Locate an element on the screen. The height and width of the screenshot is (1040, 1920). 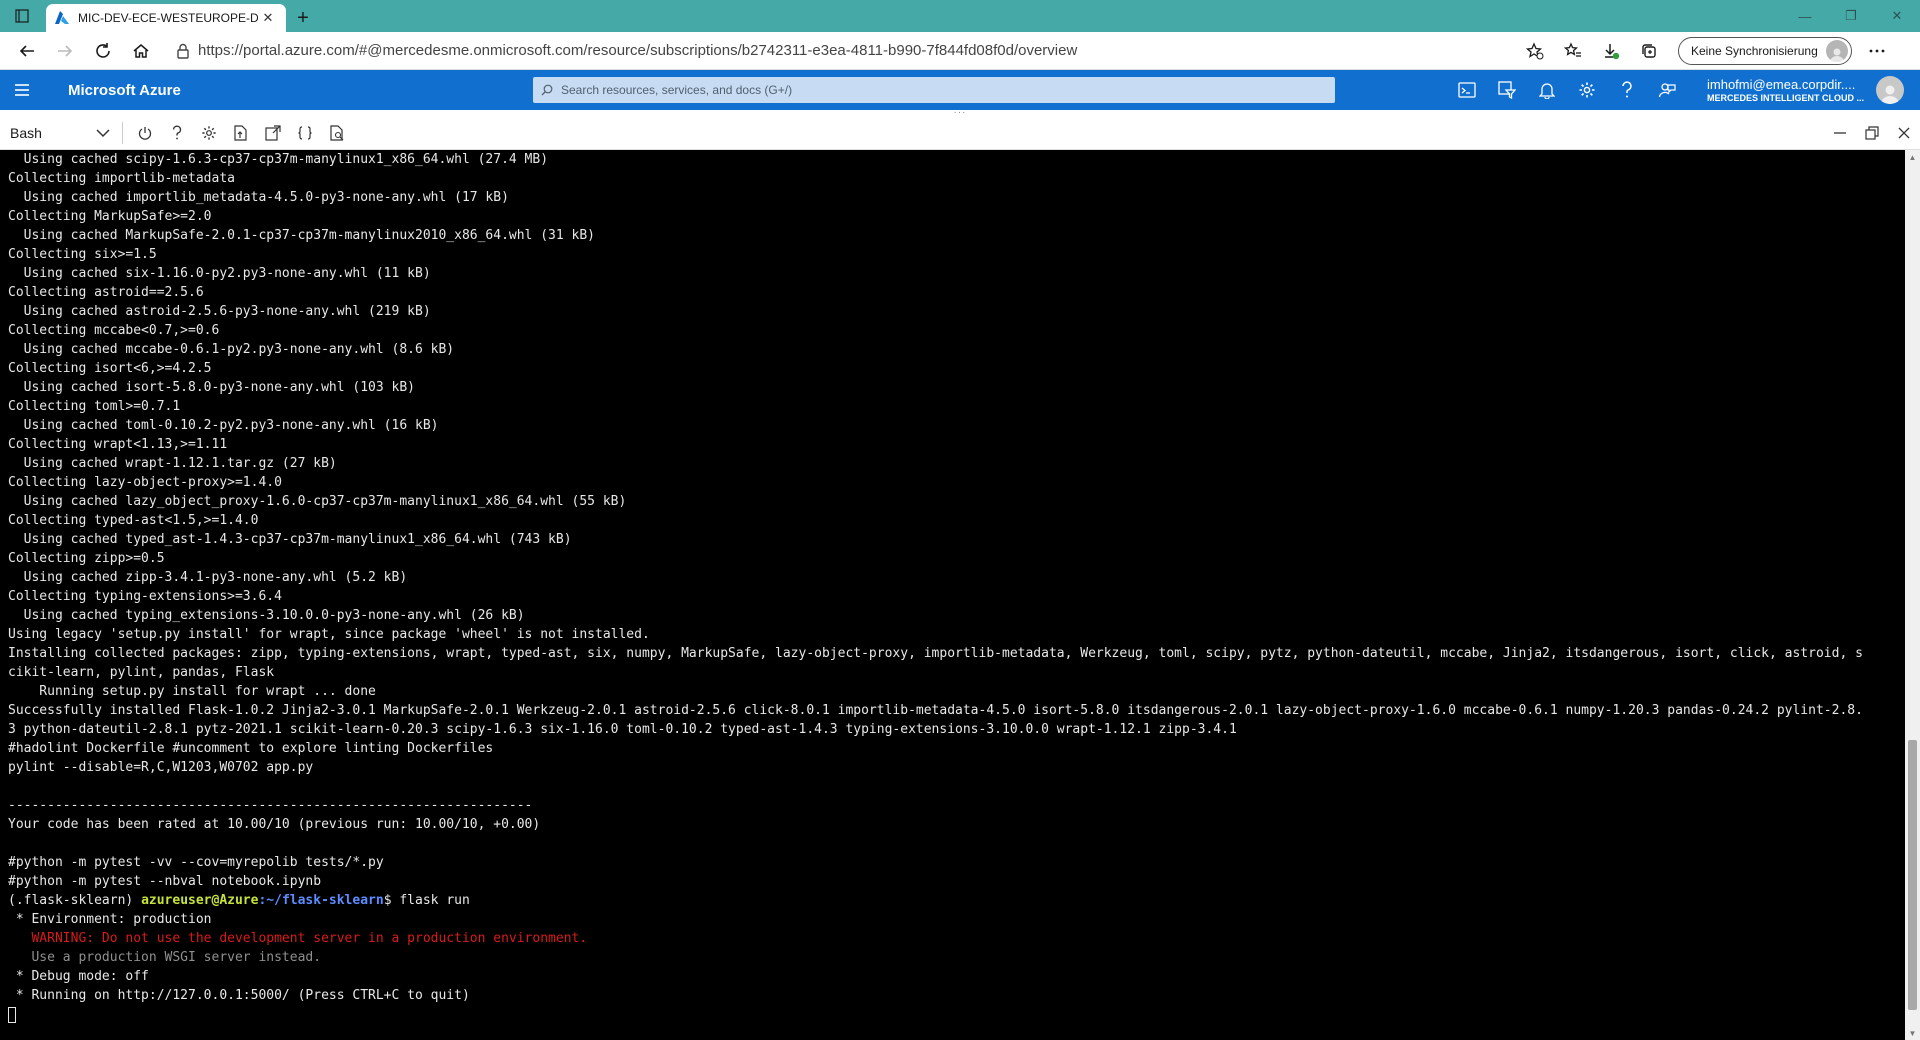
favorites-button is located at coordinates (1573, 51).